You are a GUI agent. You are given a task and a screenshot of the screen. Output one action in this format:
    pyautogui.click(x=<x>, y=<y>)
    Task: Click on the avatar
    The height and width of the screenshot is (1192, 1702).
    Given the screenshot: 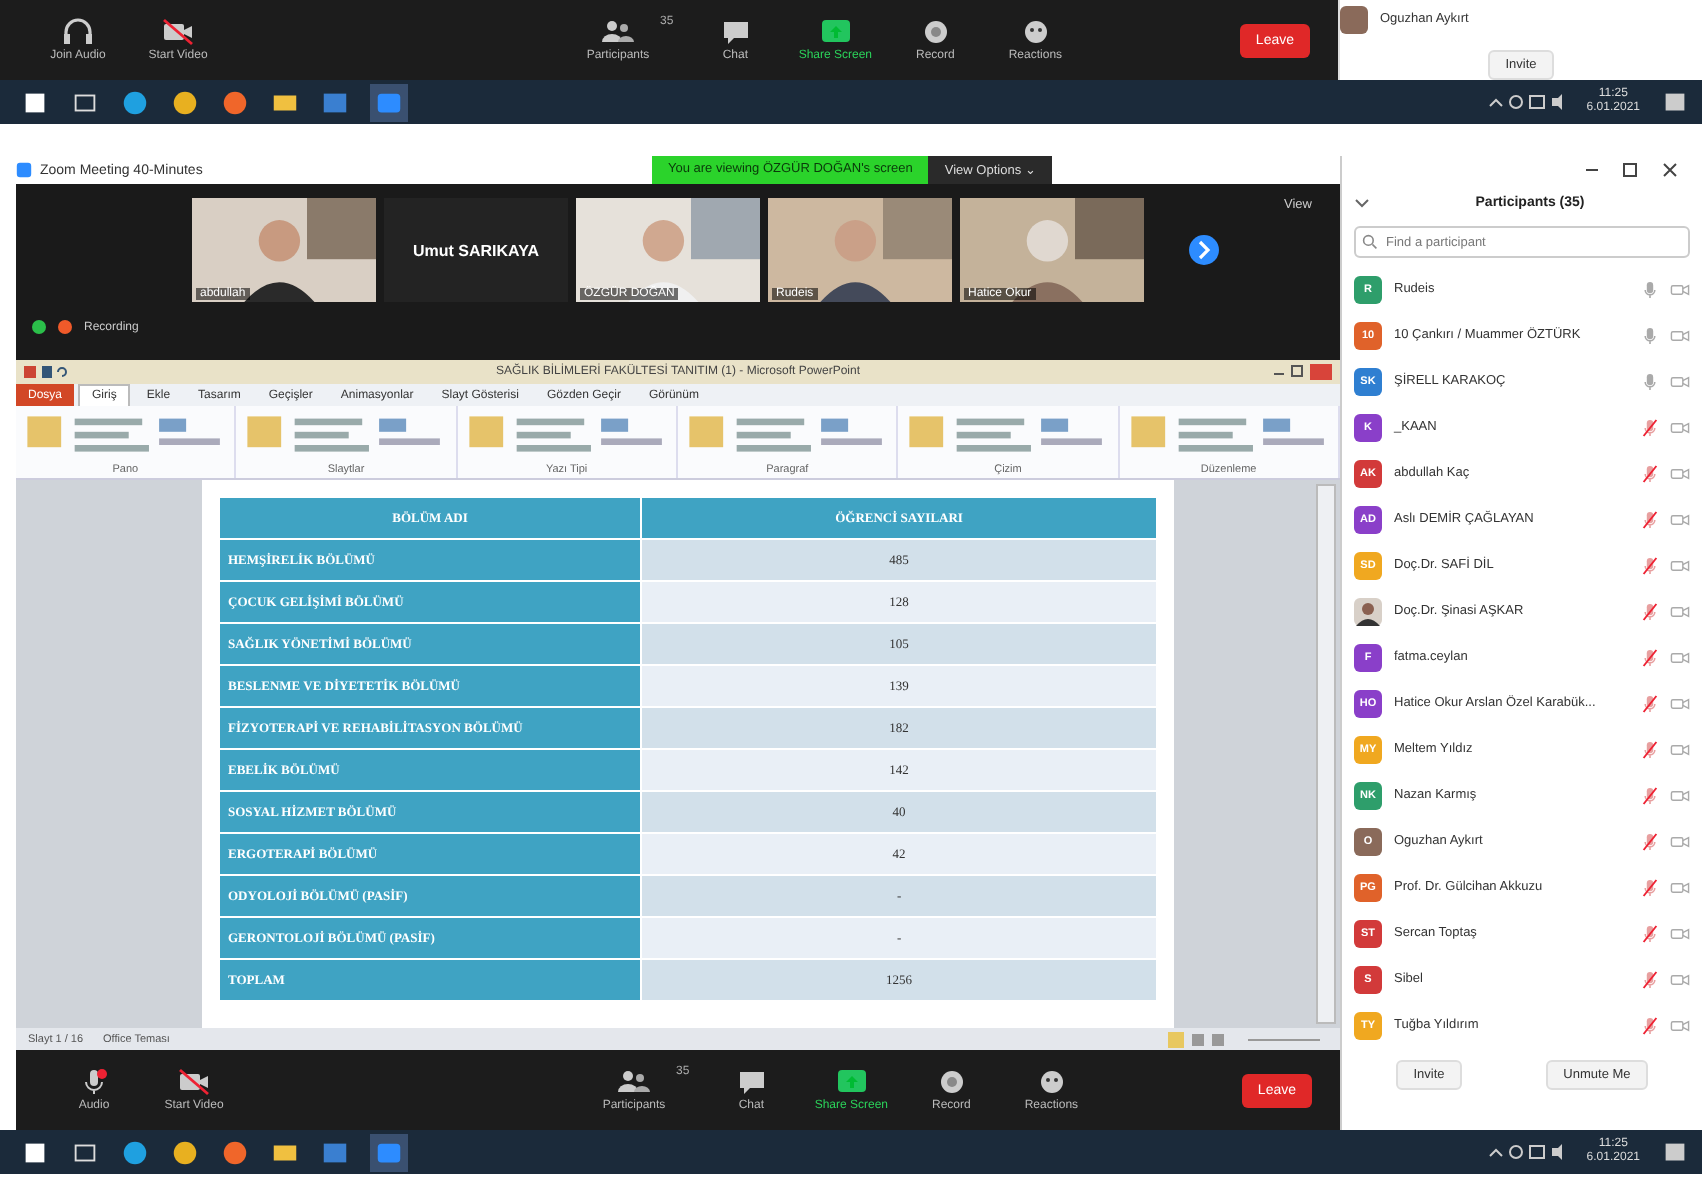 What is the action you would take?
    pyautogui.click(x=1354, y=19)
    